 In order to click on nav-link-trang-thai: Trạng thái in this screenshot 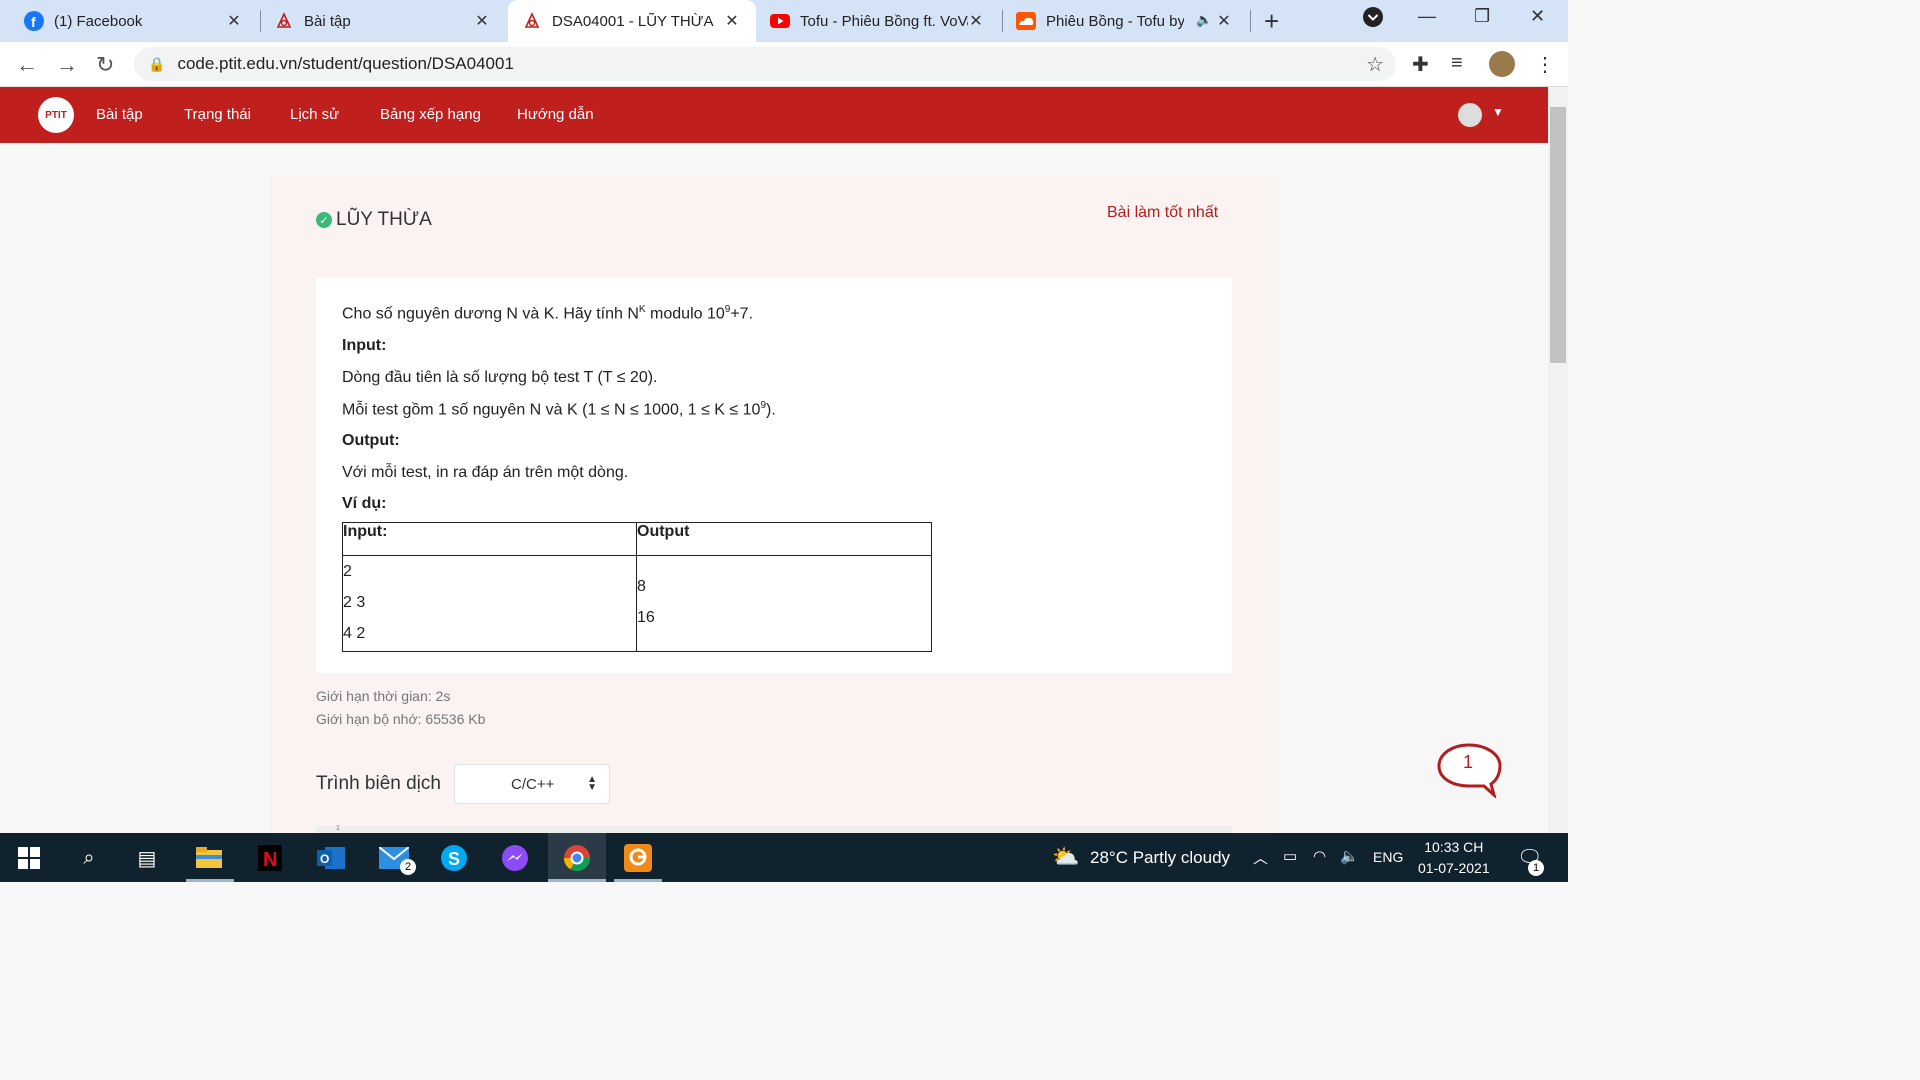, I will do `click(217, 114)`.